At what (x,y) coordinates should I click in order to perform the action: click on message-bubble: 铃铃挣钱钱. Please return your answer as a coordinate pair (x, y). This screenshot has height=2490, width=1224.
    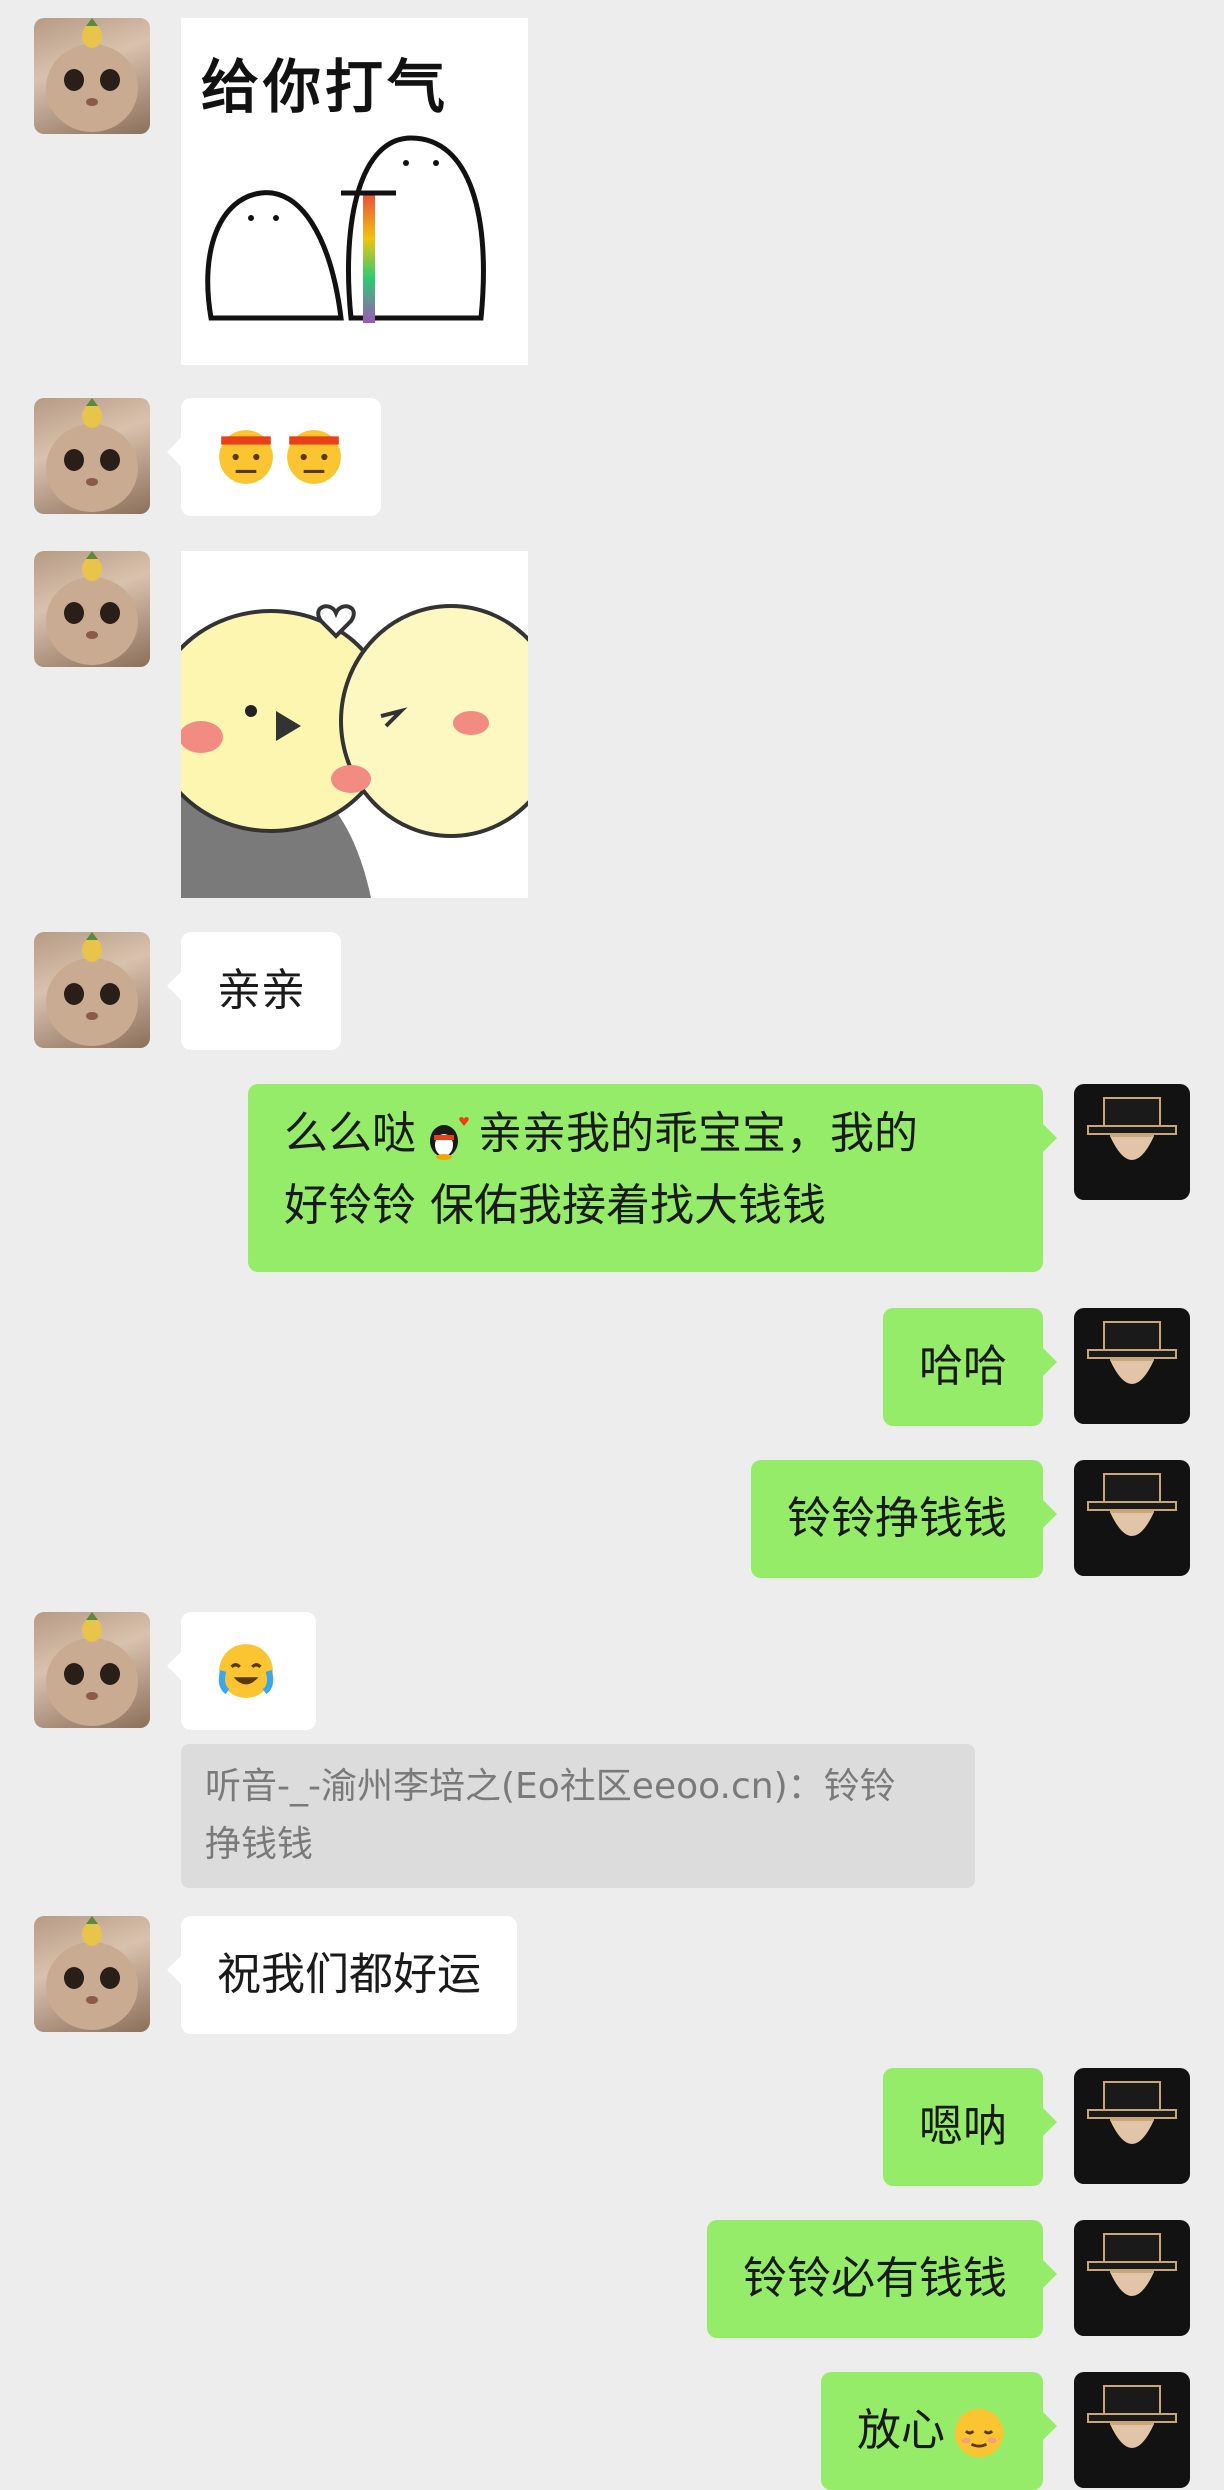
    Looking at the image, I should click on (904, 1519).